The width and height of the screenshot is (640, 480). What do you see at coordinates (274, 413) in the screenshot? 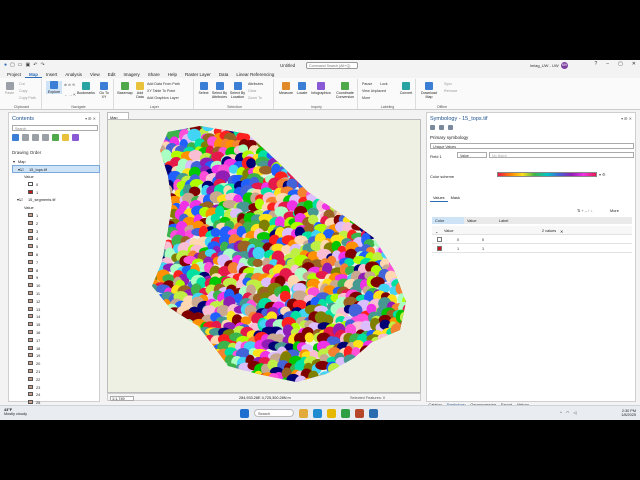
I see `taskbar-search-input: Search` at bounding box center [274, 413].